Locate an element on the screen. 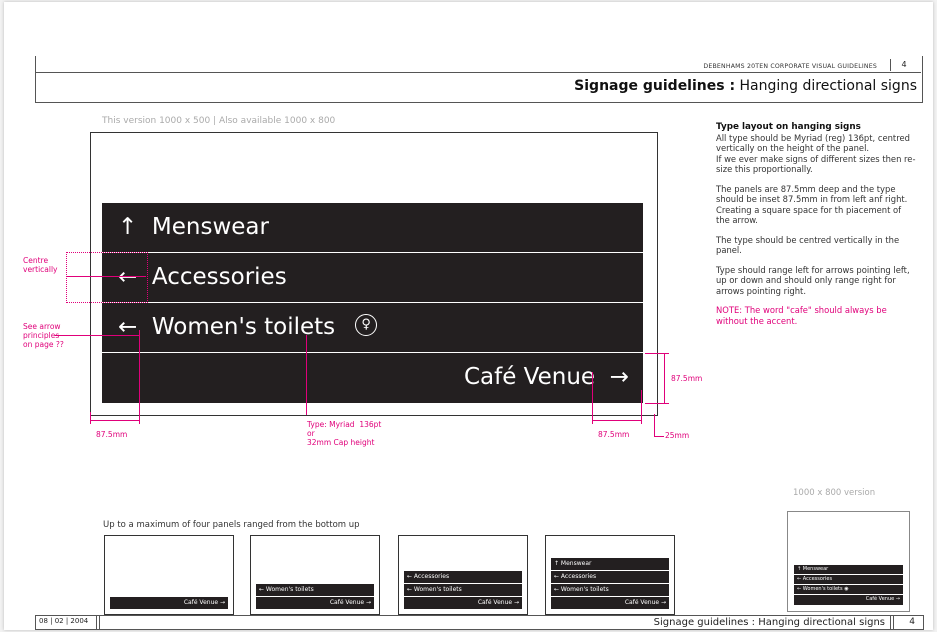  margin-right-label: 25mm is located at coordinates (677, 435).